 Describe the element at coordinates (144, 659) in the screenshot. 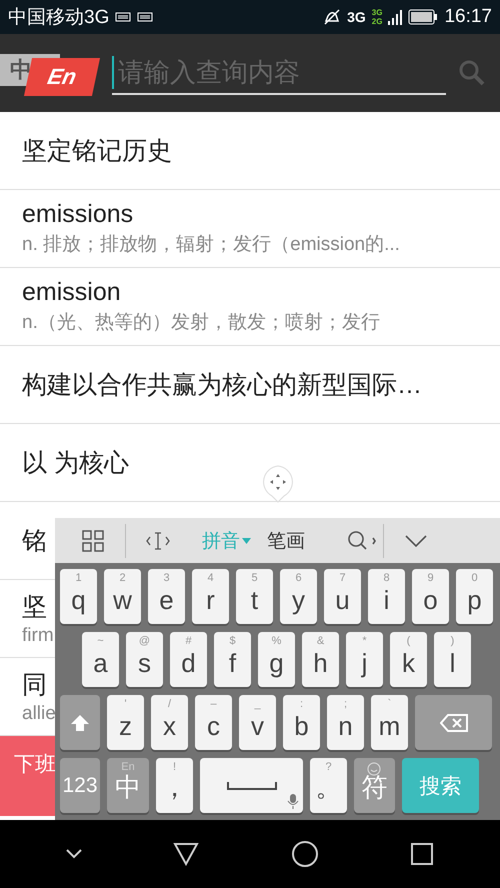

I see `key: @ s` at that location.